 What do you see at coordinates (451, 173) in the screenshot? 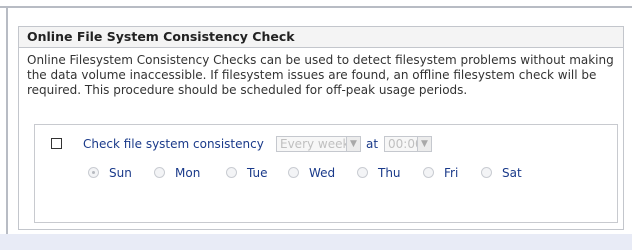
I see `day-label: Fri` at bounding box center [451, 173].